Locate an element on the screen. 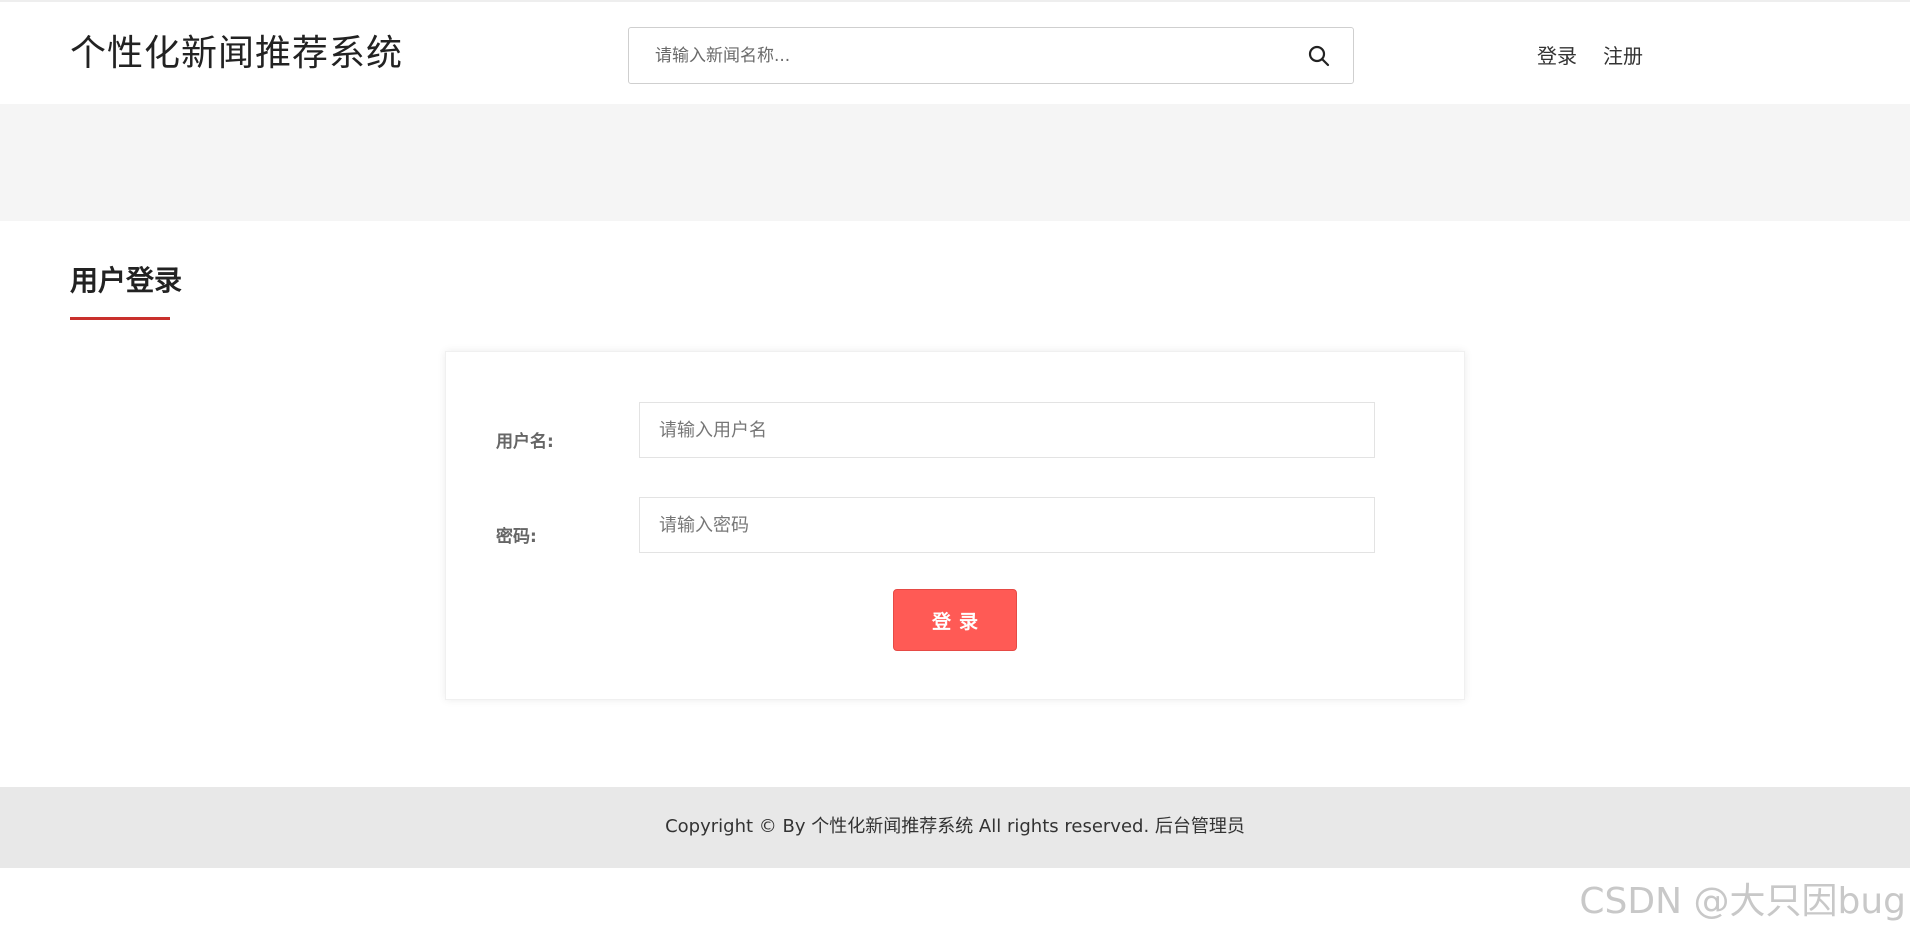 The image size is (1910, 935). username-input is located at coordinates (1007, 430).